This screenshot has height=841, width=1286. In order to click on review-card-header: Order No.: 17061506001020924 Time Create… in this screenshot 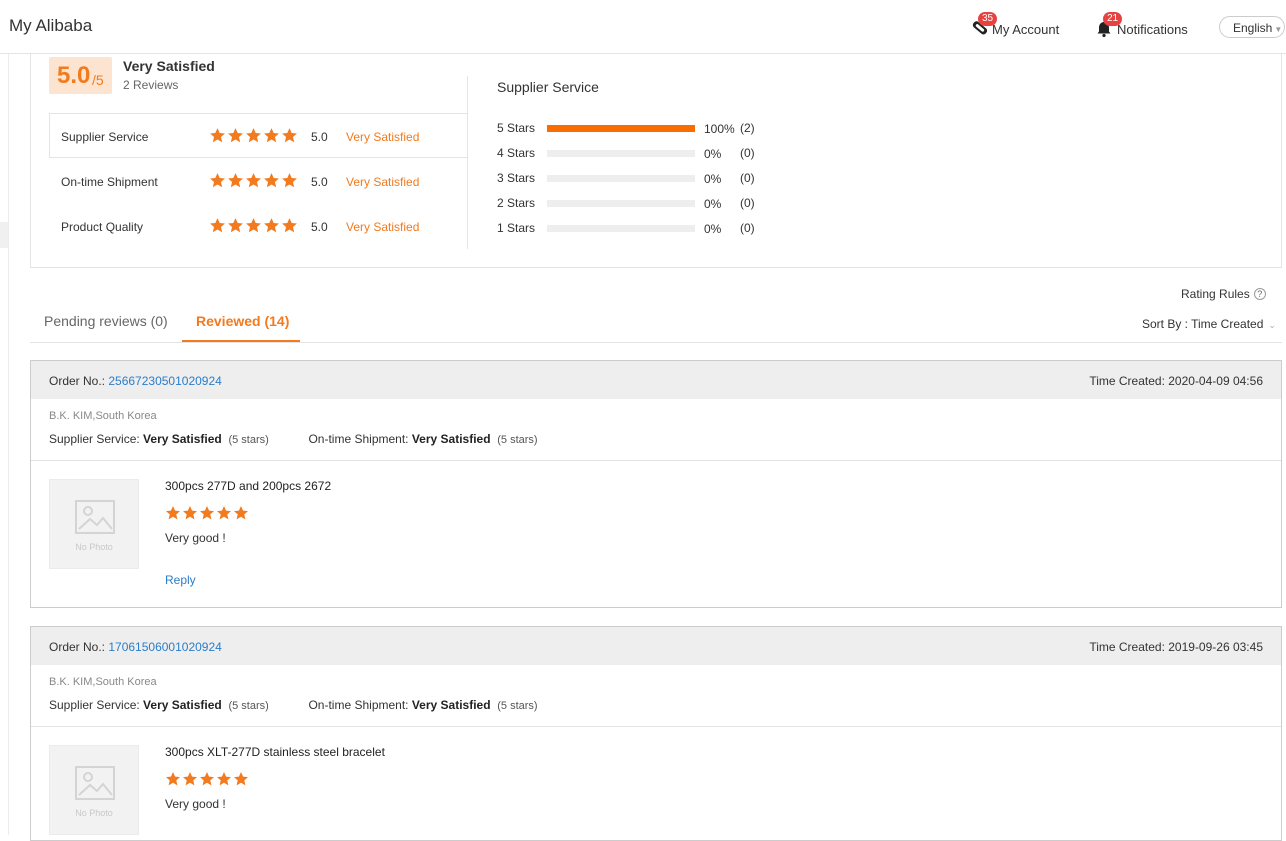, I will do `click(656, 646)`.